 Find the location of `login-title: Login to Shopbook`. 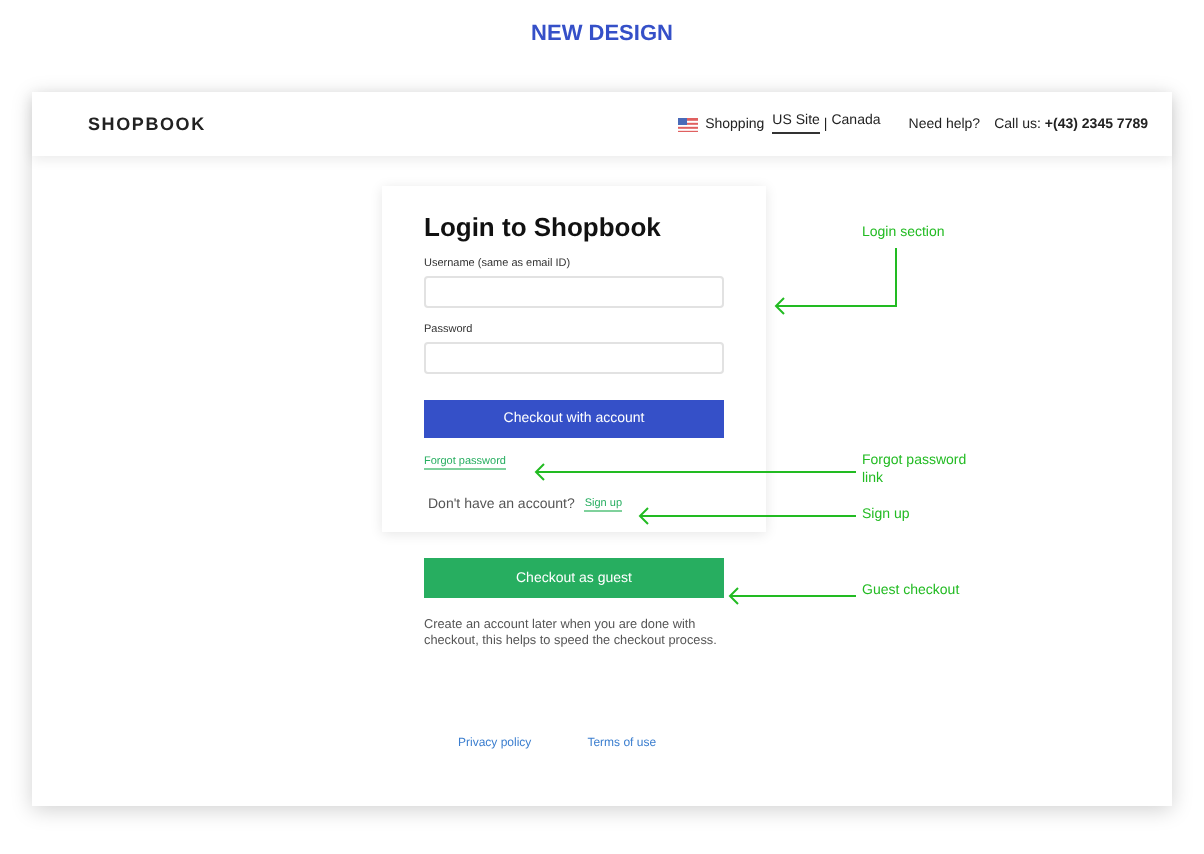

login-title: Login to Shopbook is located at coordinates (543, 227).